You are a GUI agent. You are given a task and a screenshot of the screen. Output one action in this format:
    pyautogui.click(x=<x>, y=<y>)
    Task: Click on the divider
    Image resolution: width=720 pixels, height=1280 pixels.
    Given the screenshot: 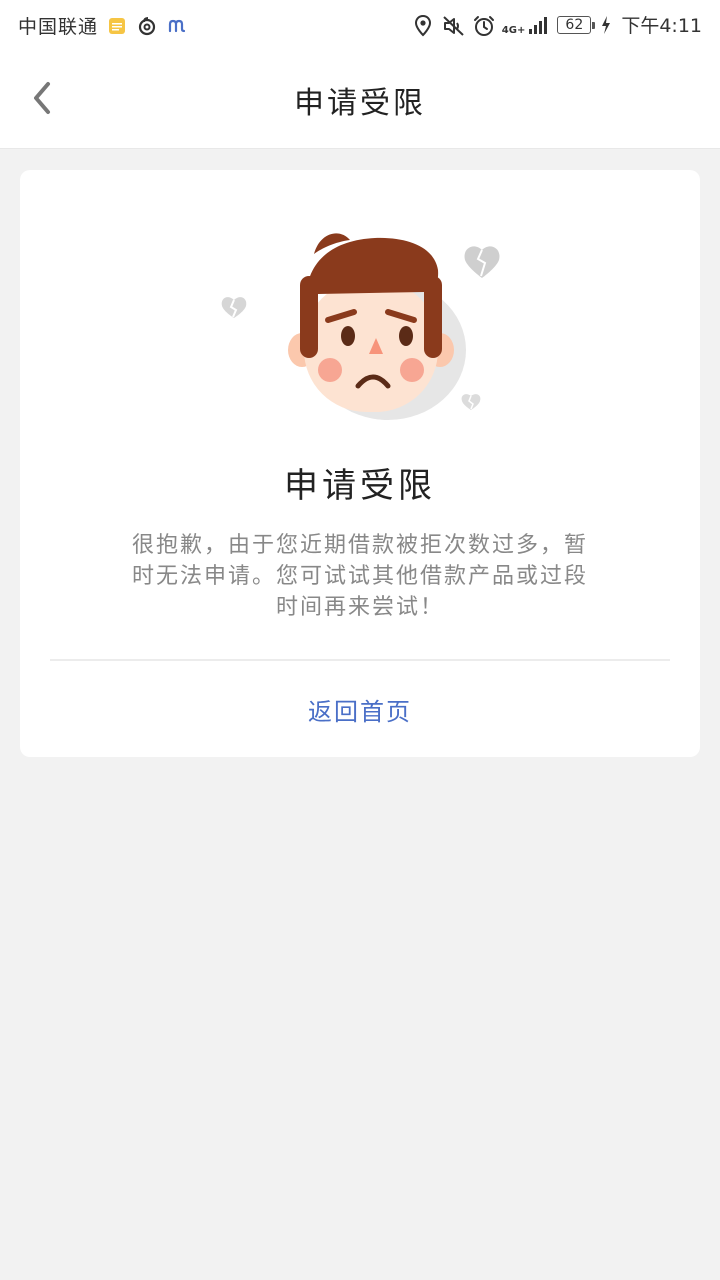 What is the action you would take?
    pyautogui.click(x=360, y=660)
    